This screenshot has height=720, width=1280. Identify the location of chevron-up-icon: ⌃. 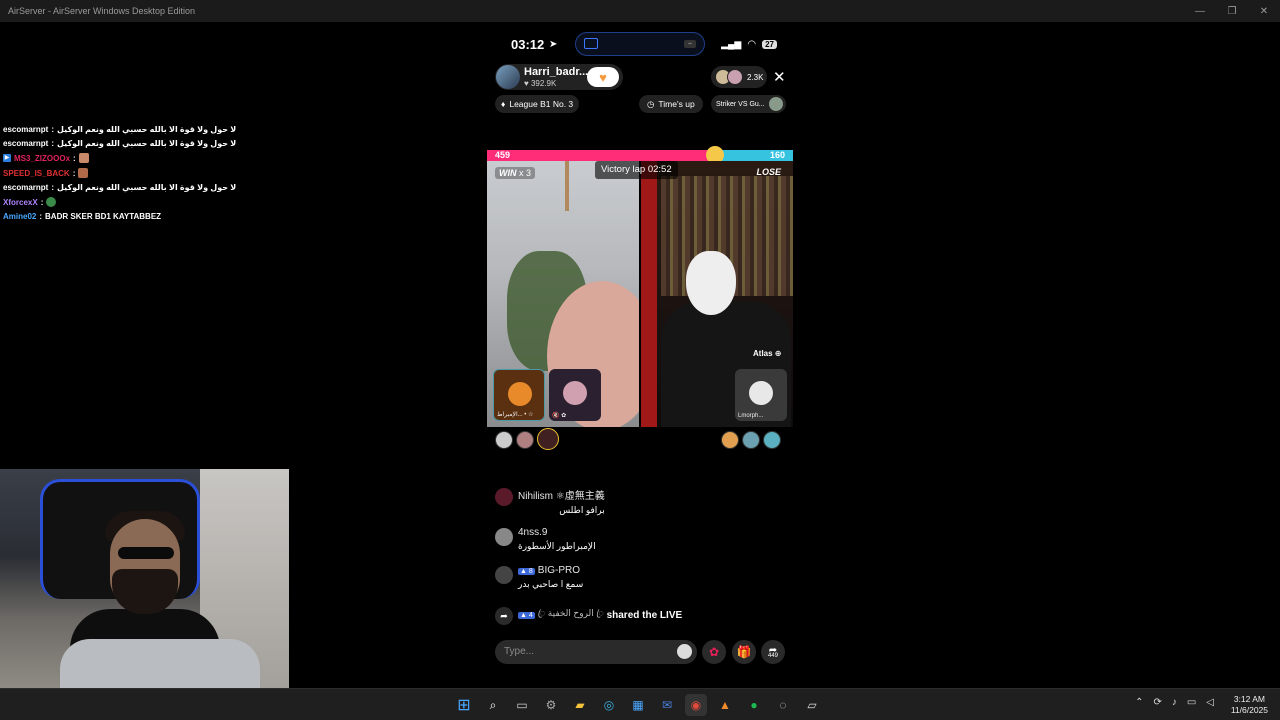
(1139, 702).